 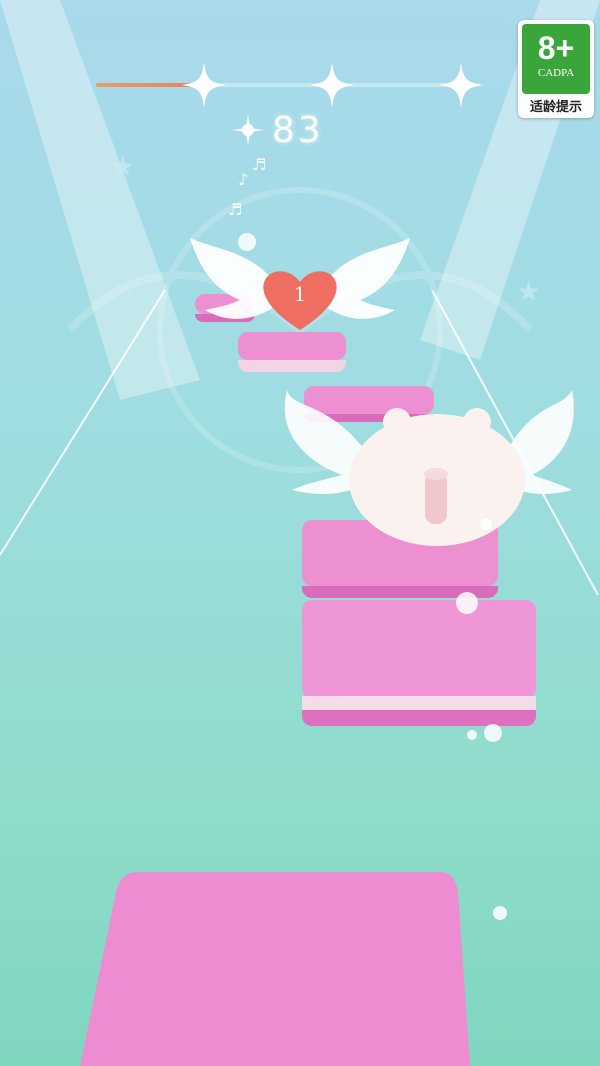 I want to click on pink-tile, so click(x=419, y=664).